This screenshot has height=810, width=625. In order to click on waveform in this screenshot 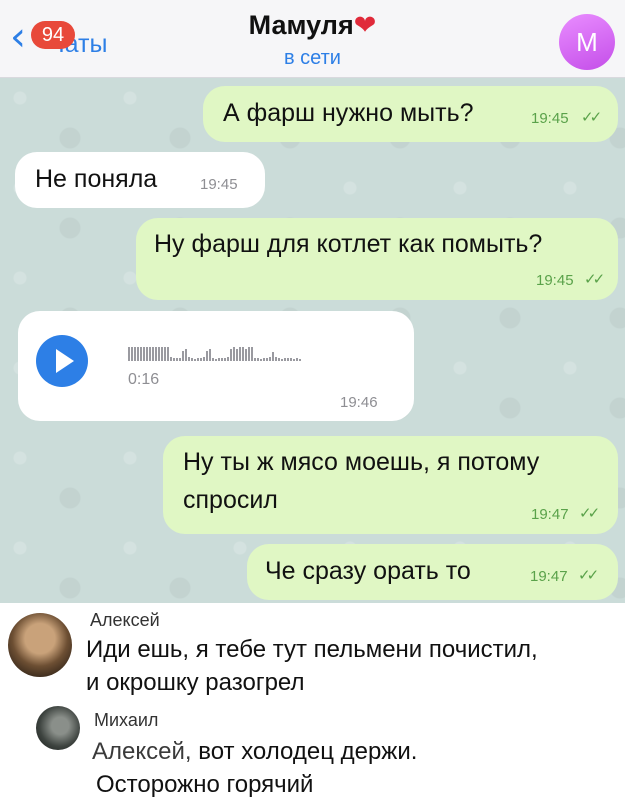, I will do `click(268, 351)`.